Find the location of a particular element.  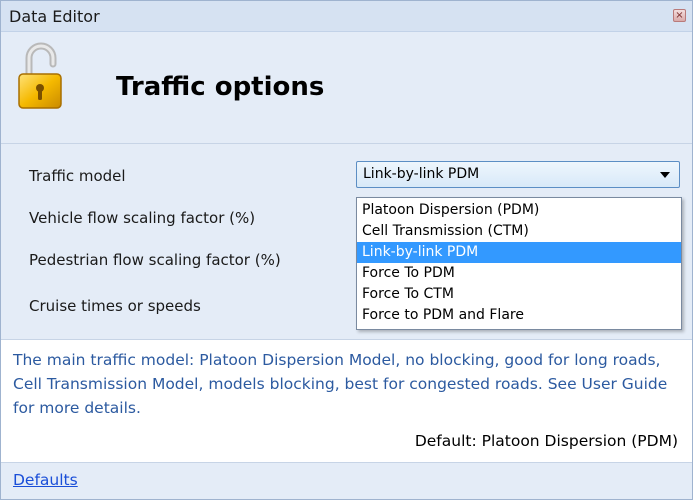

defaults-link: Defaults is located at coordinates (45, 480).